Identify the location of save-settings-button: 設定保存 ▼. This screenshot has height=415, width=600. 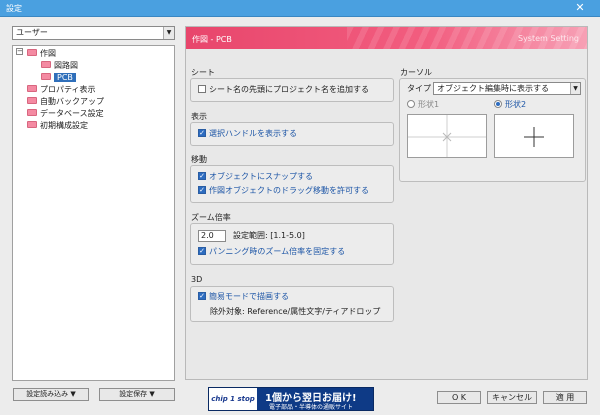
(137, 394).